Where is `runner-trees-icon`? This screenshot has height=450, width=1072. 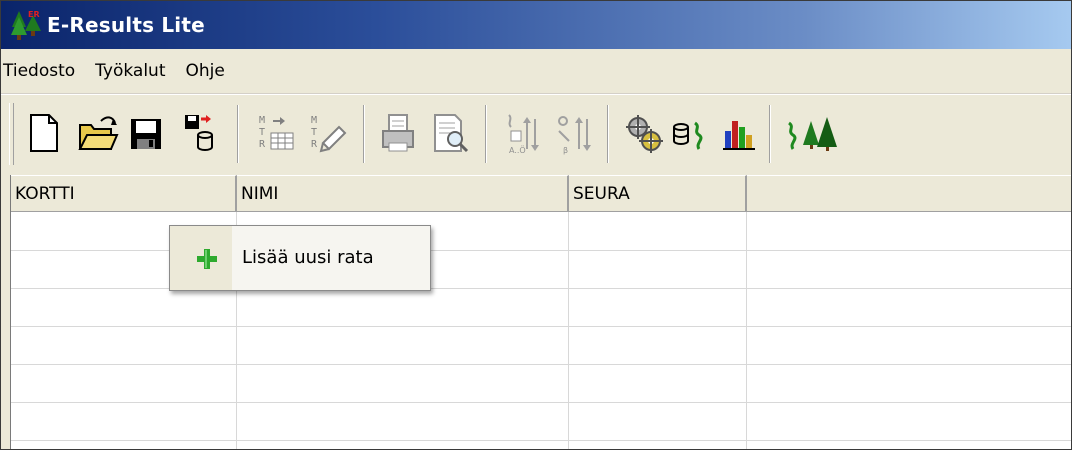
runner-trees-icon is located at coordinates (811, 133).